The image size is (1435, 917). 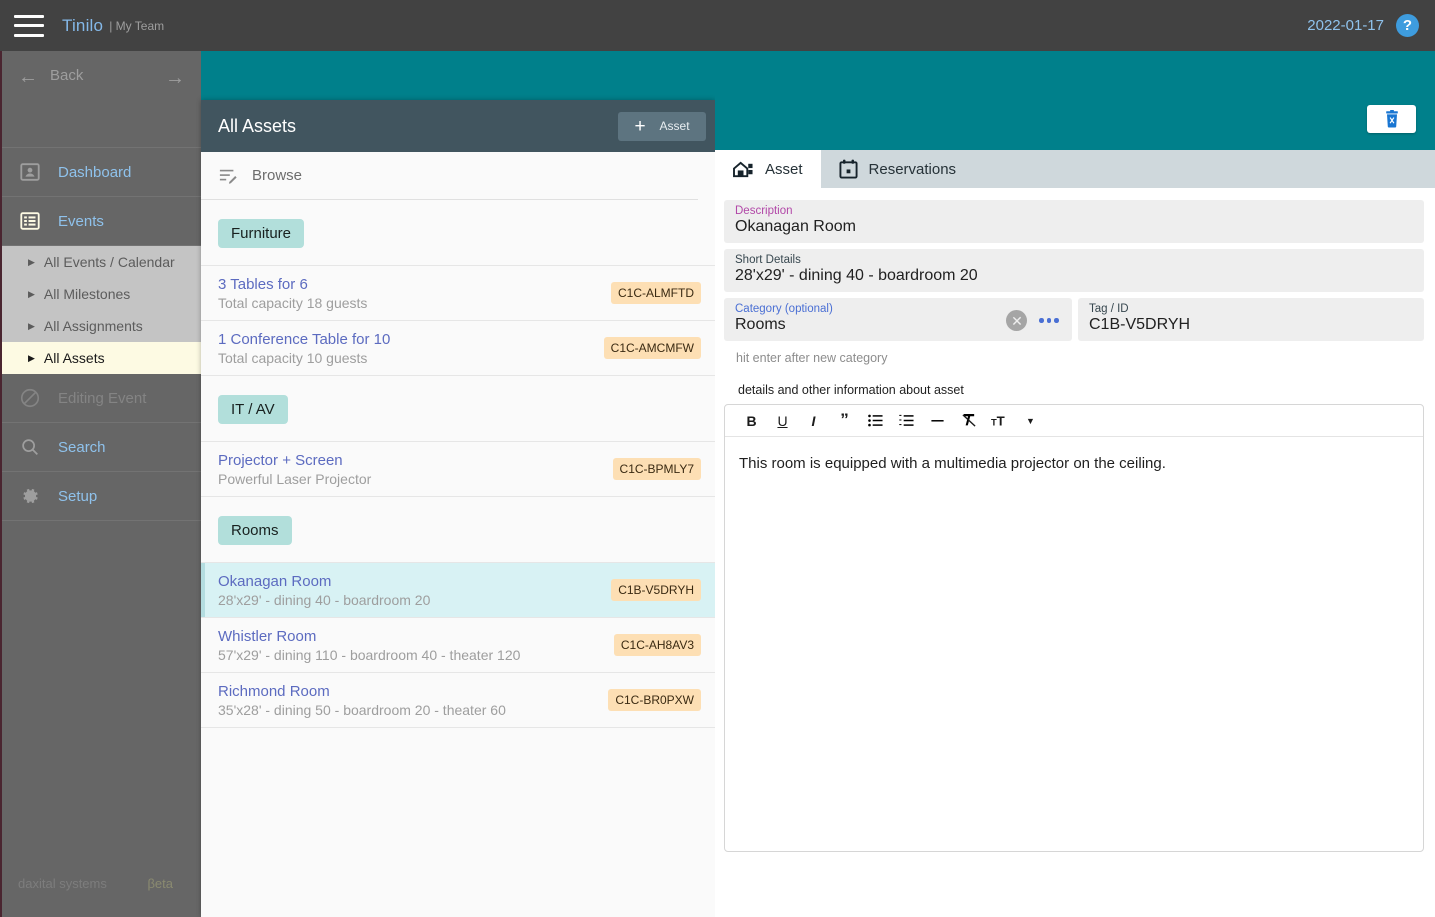 What do you see at coordinates (1251, 325) in the screenshot?
I see `tag-id-value: C1B-V5DRYH` at bounding box center [1251, 325].